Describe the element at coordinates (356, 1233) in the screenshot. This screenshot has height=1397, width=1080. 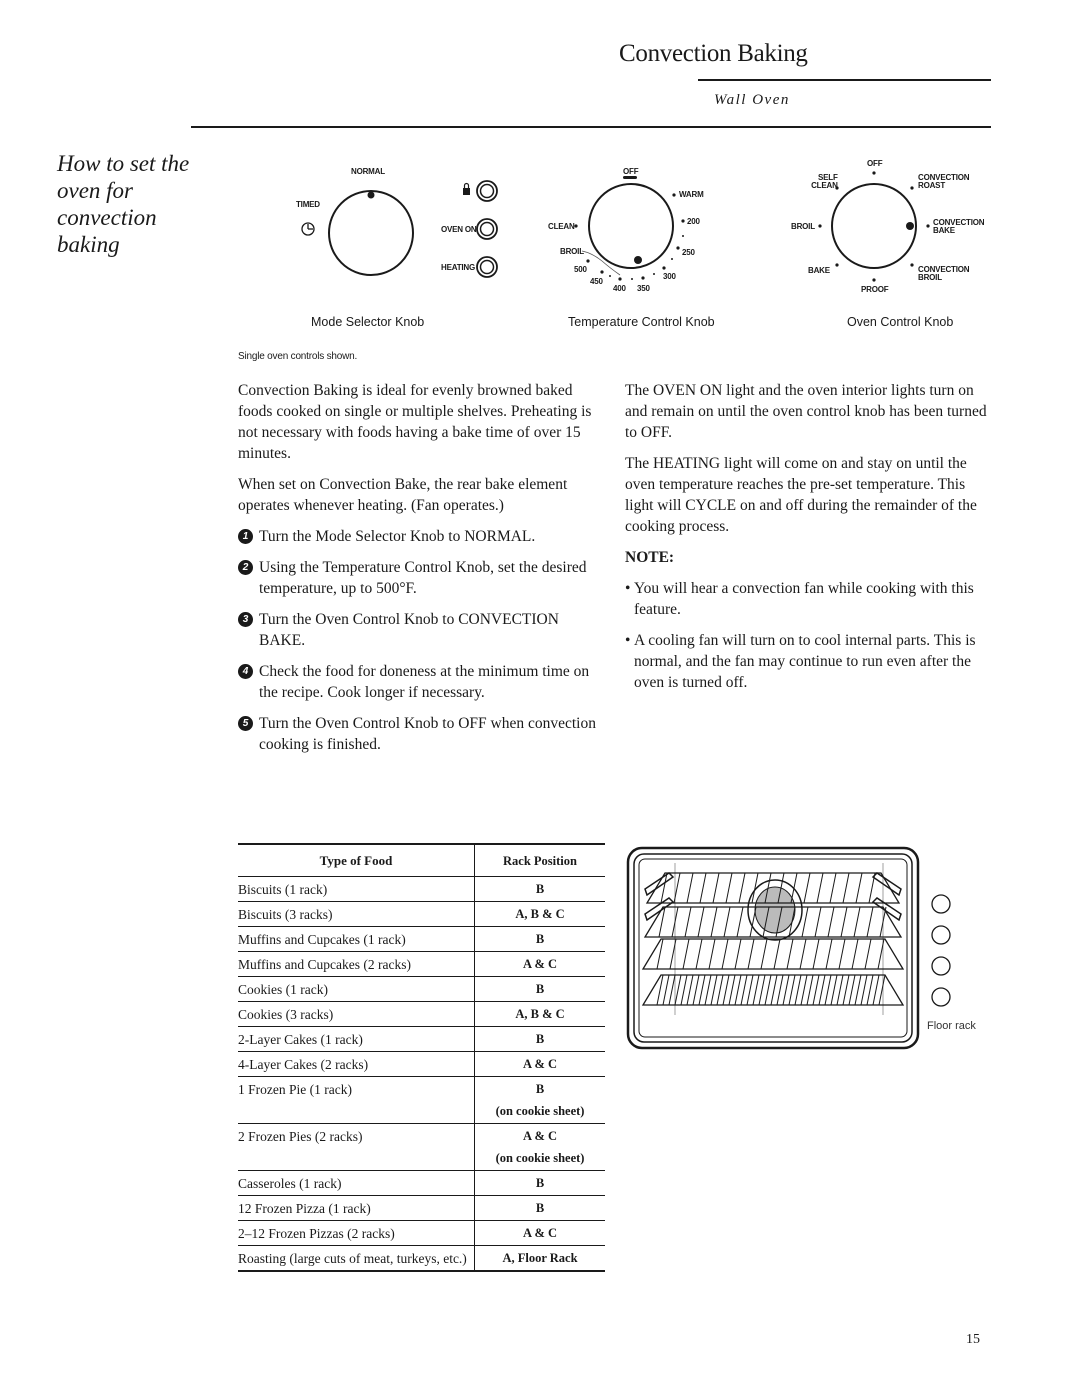
I see `food-type-cell: 2–12 Frozen Pizzas (2 racks)` at that location.